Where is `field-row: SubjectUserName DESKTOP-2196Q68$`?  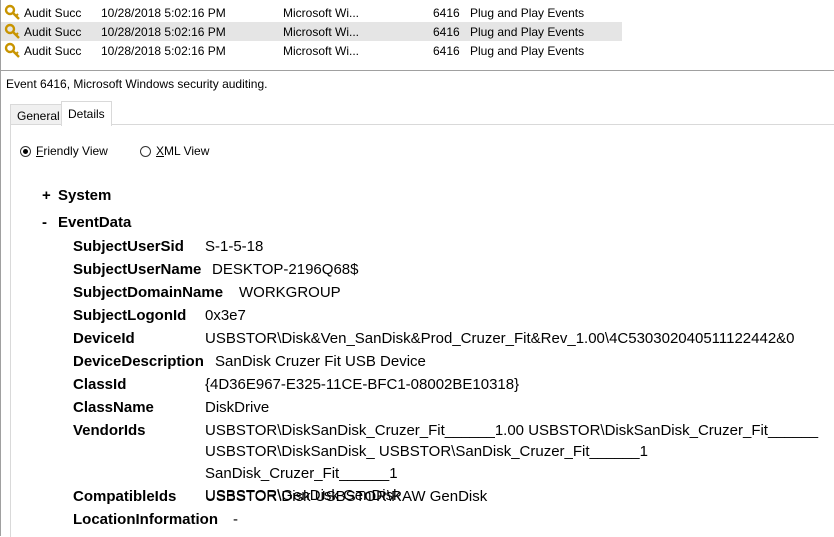
field-row: SubjectUserName DESKTOP-2196Q68$ is located at coordinates (215, 269).